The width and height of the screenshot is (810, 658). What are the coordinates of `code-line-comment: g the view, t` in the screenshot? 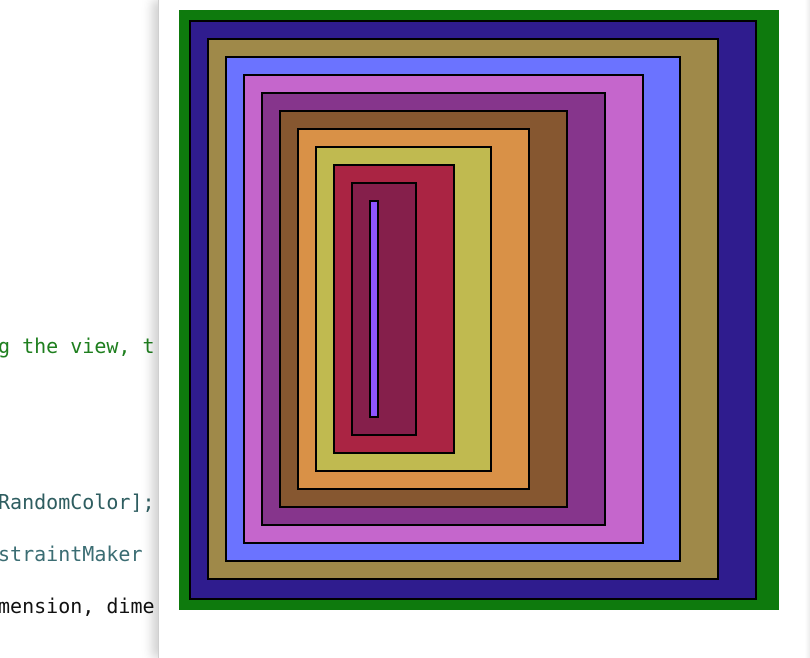 It's located at (77, 346).